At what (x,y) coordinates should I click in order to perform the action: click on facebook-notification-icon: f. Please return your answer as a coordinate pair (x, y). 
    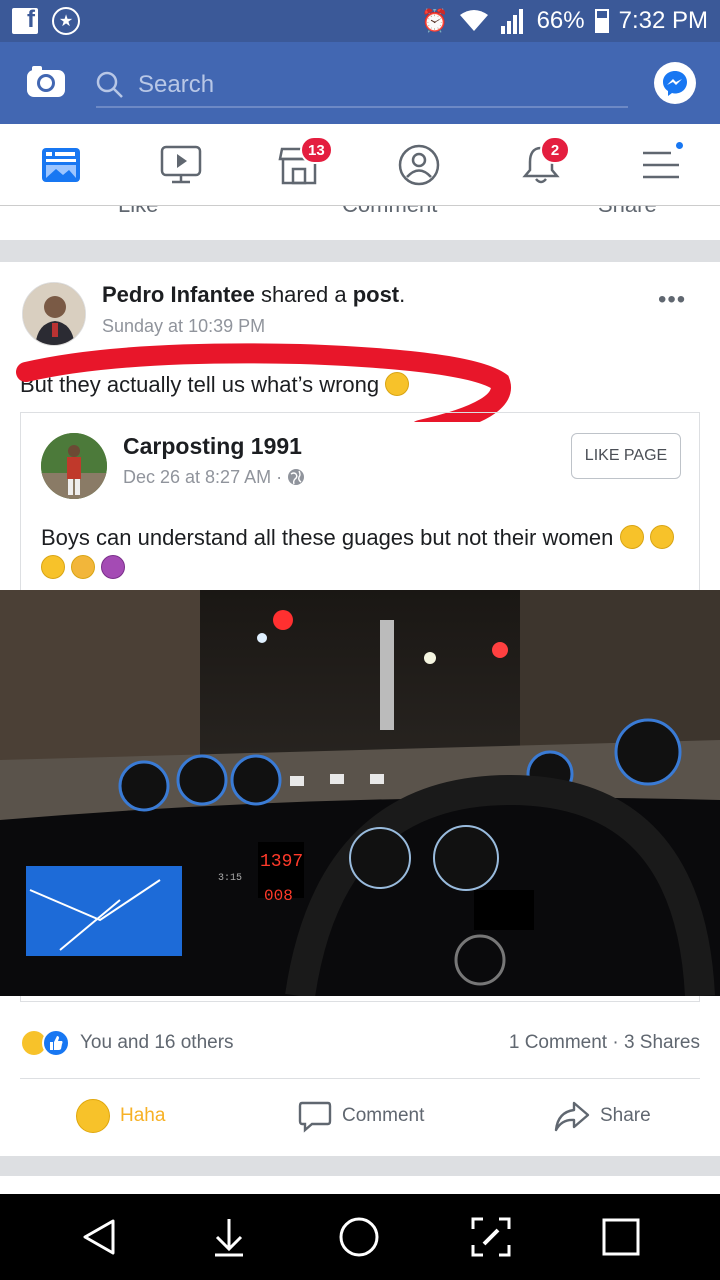
    Looking at the image, I should click on (25, 20).